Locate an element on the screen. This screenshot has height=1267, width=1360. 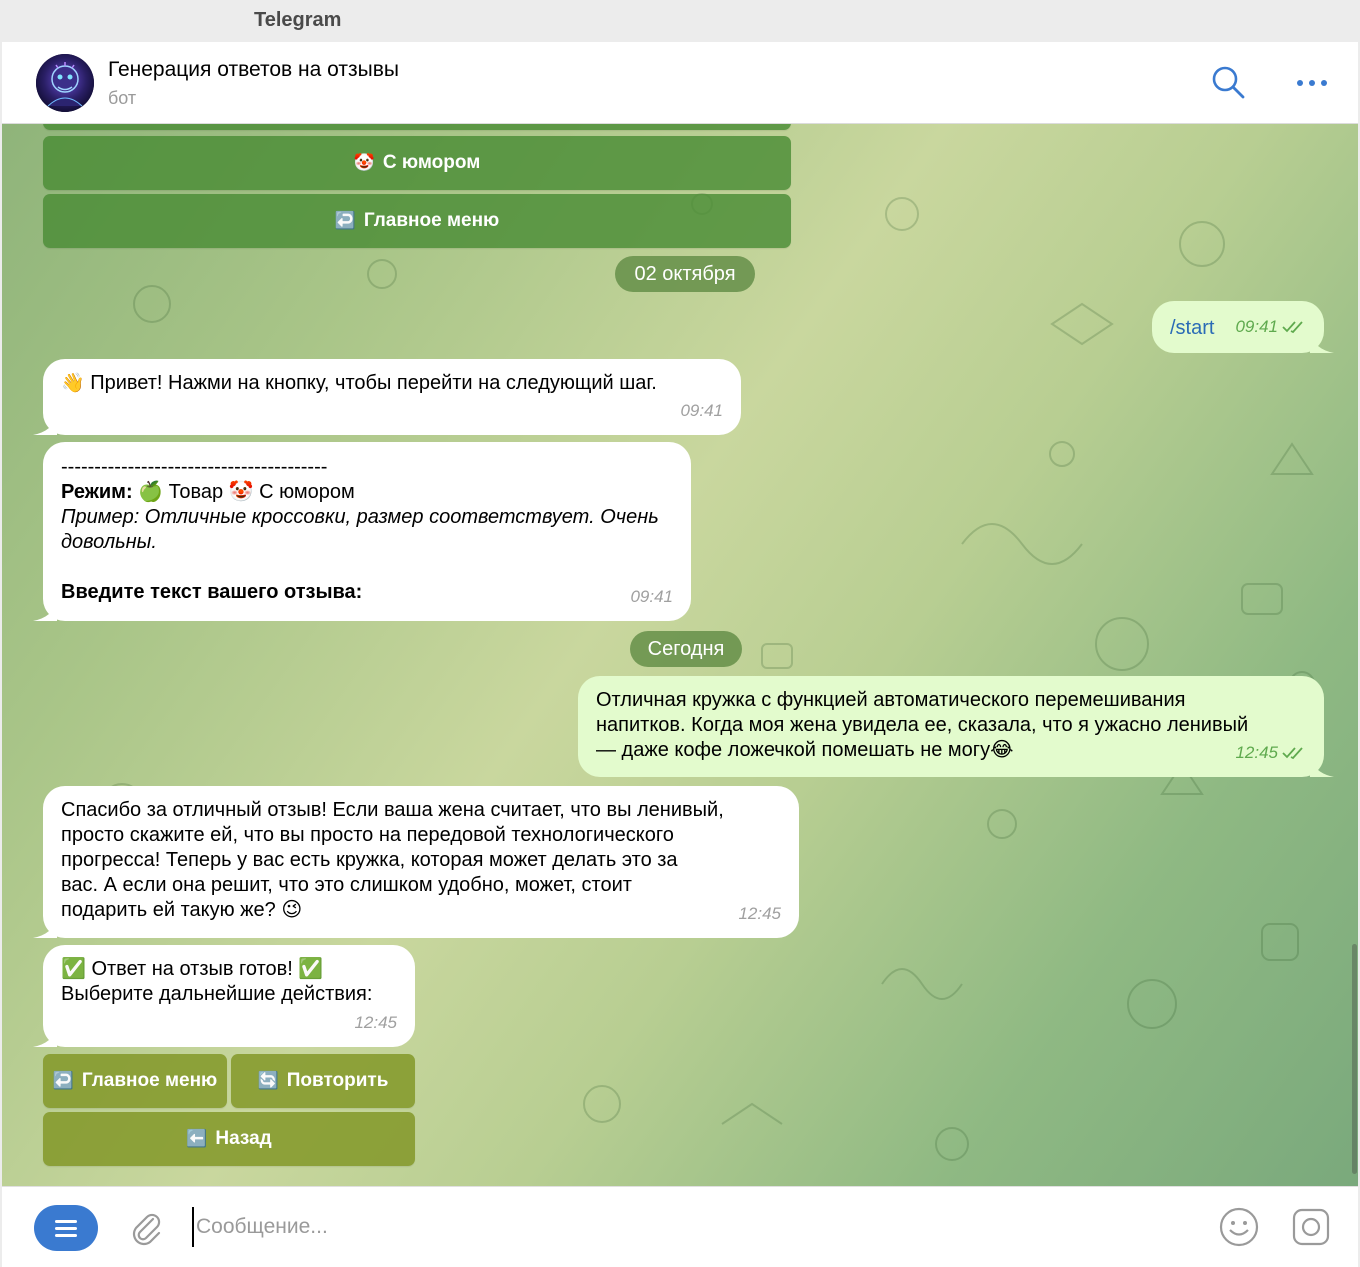
message-line: ✅ Ответ на отзыв готов! ✅ is located at coordinates (192, 969).